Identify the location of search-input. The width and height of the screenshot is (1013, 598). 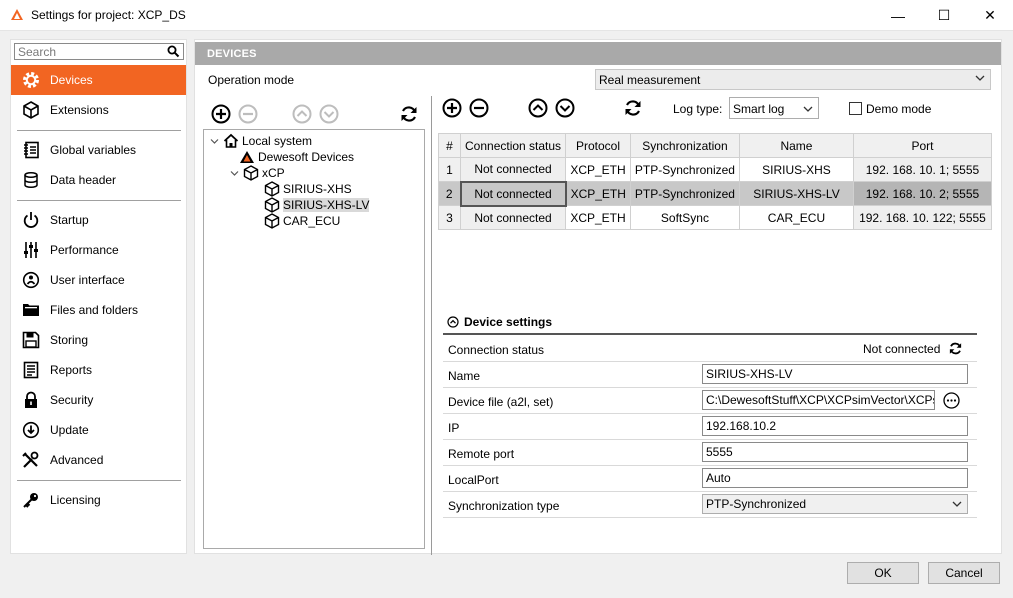
(90, 51).